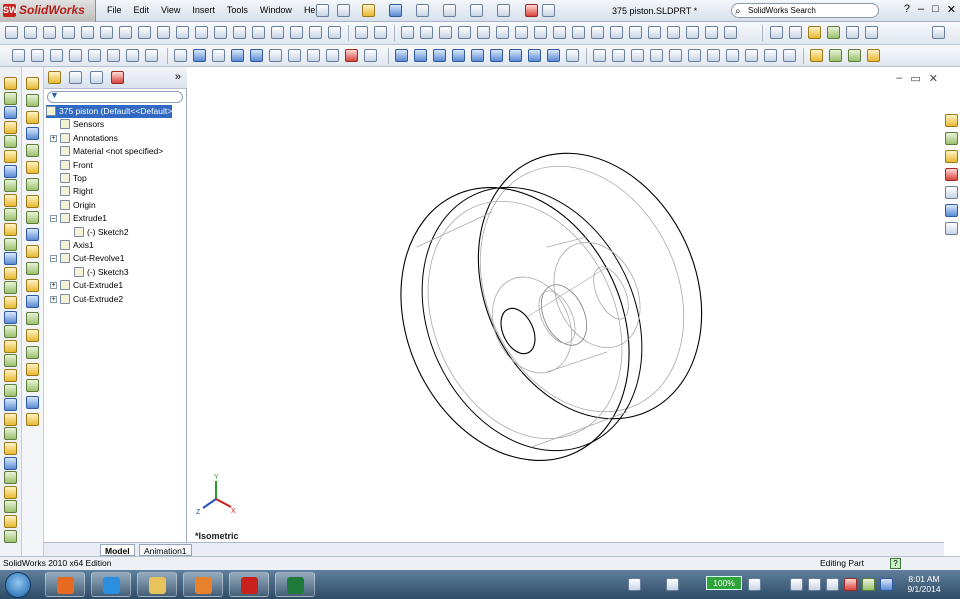 The image size is (960, 599). What do you see at coordinates (218, 55) in the screenshot?
I see `hidden-lines-removed-icon` at bounding box center [218, 55].